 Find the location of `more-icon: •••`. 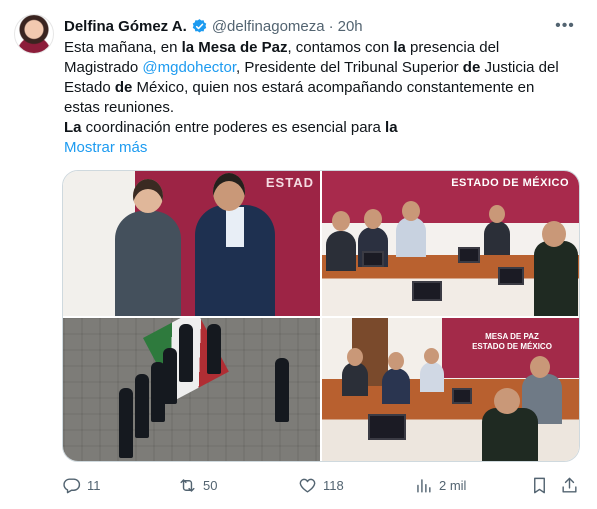

more-icon: ••• is located at coordinates (565, 26).